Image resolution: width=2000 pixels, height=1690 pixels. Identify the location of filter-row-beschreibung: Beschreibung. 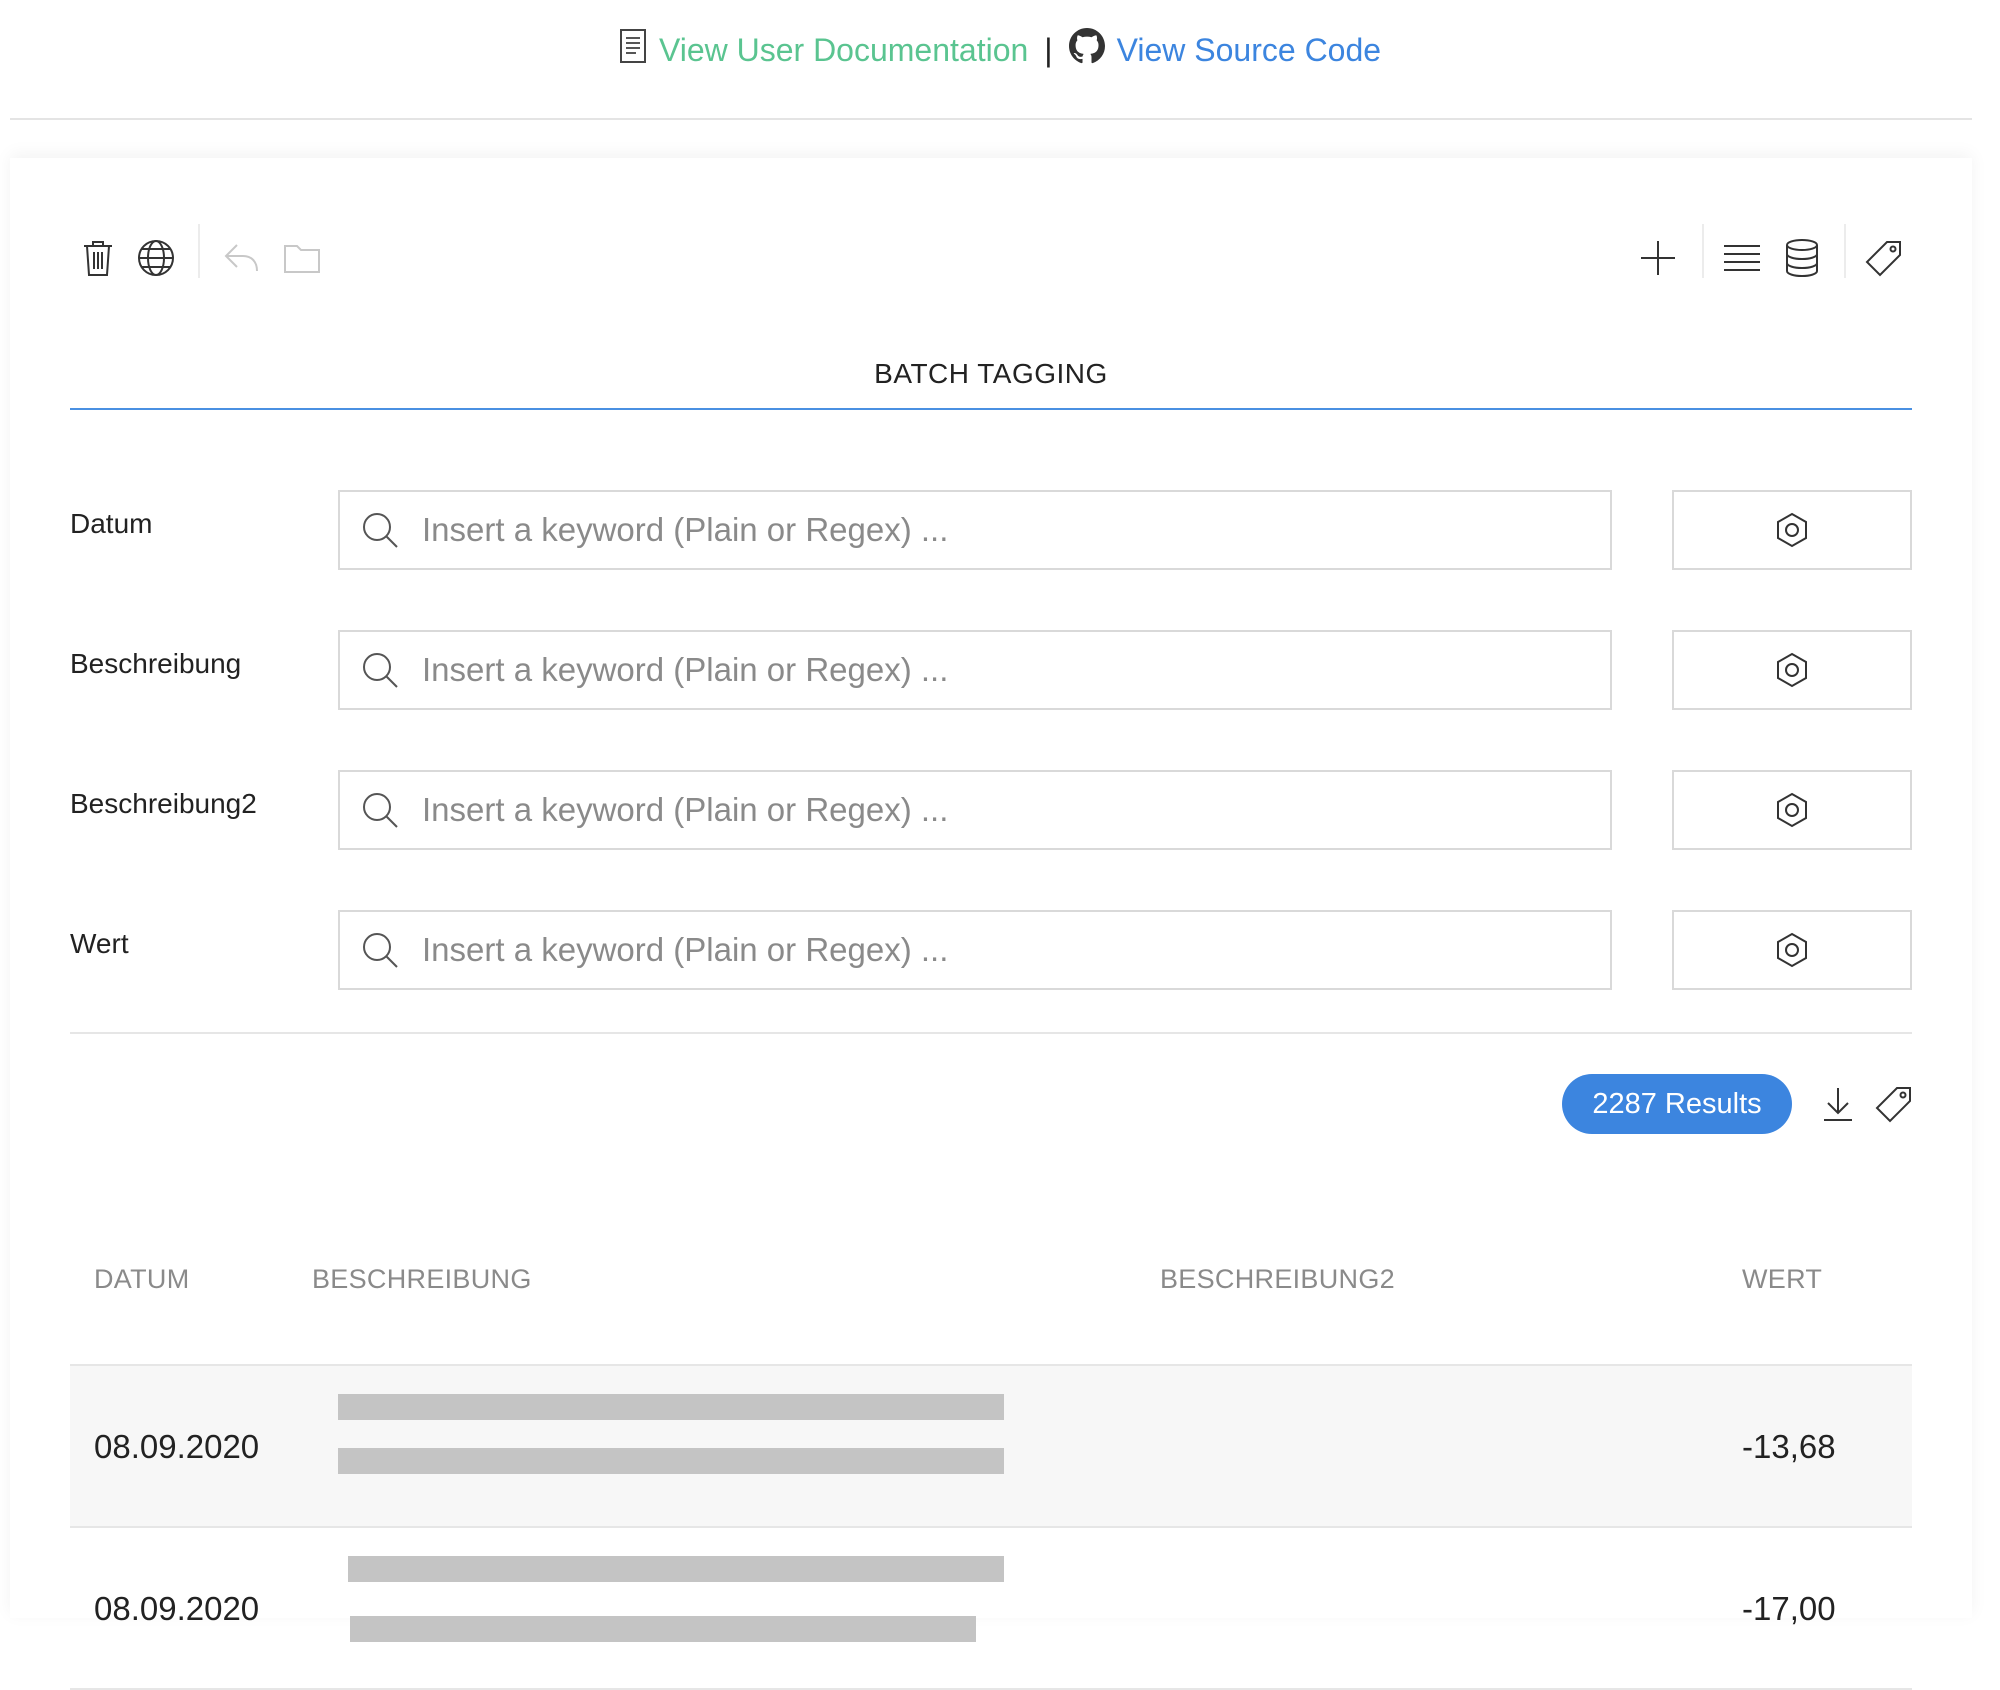
(991, 670).